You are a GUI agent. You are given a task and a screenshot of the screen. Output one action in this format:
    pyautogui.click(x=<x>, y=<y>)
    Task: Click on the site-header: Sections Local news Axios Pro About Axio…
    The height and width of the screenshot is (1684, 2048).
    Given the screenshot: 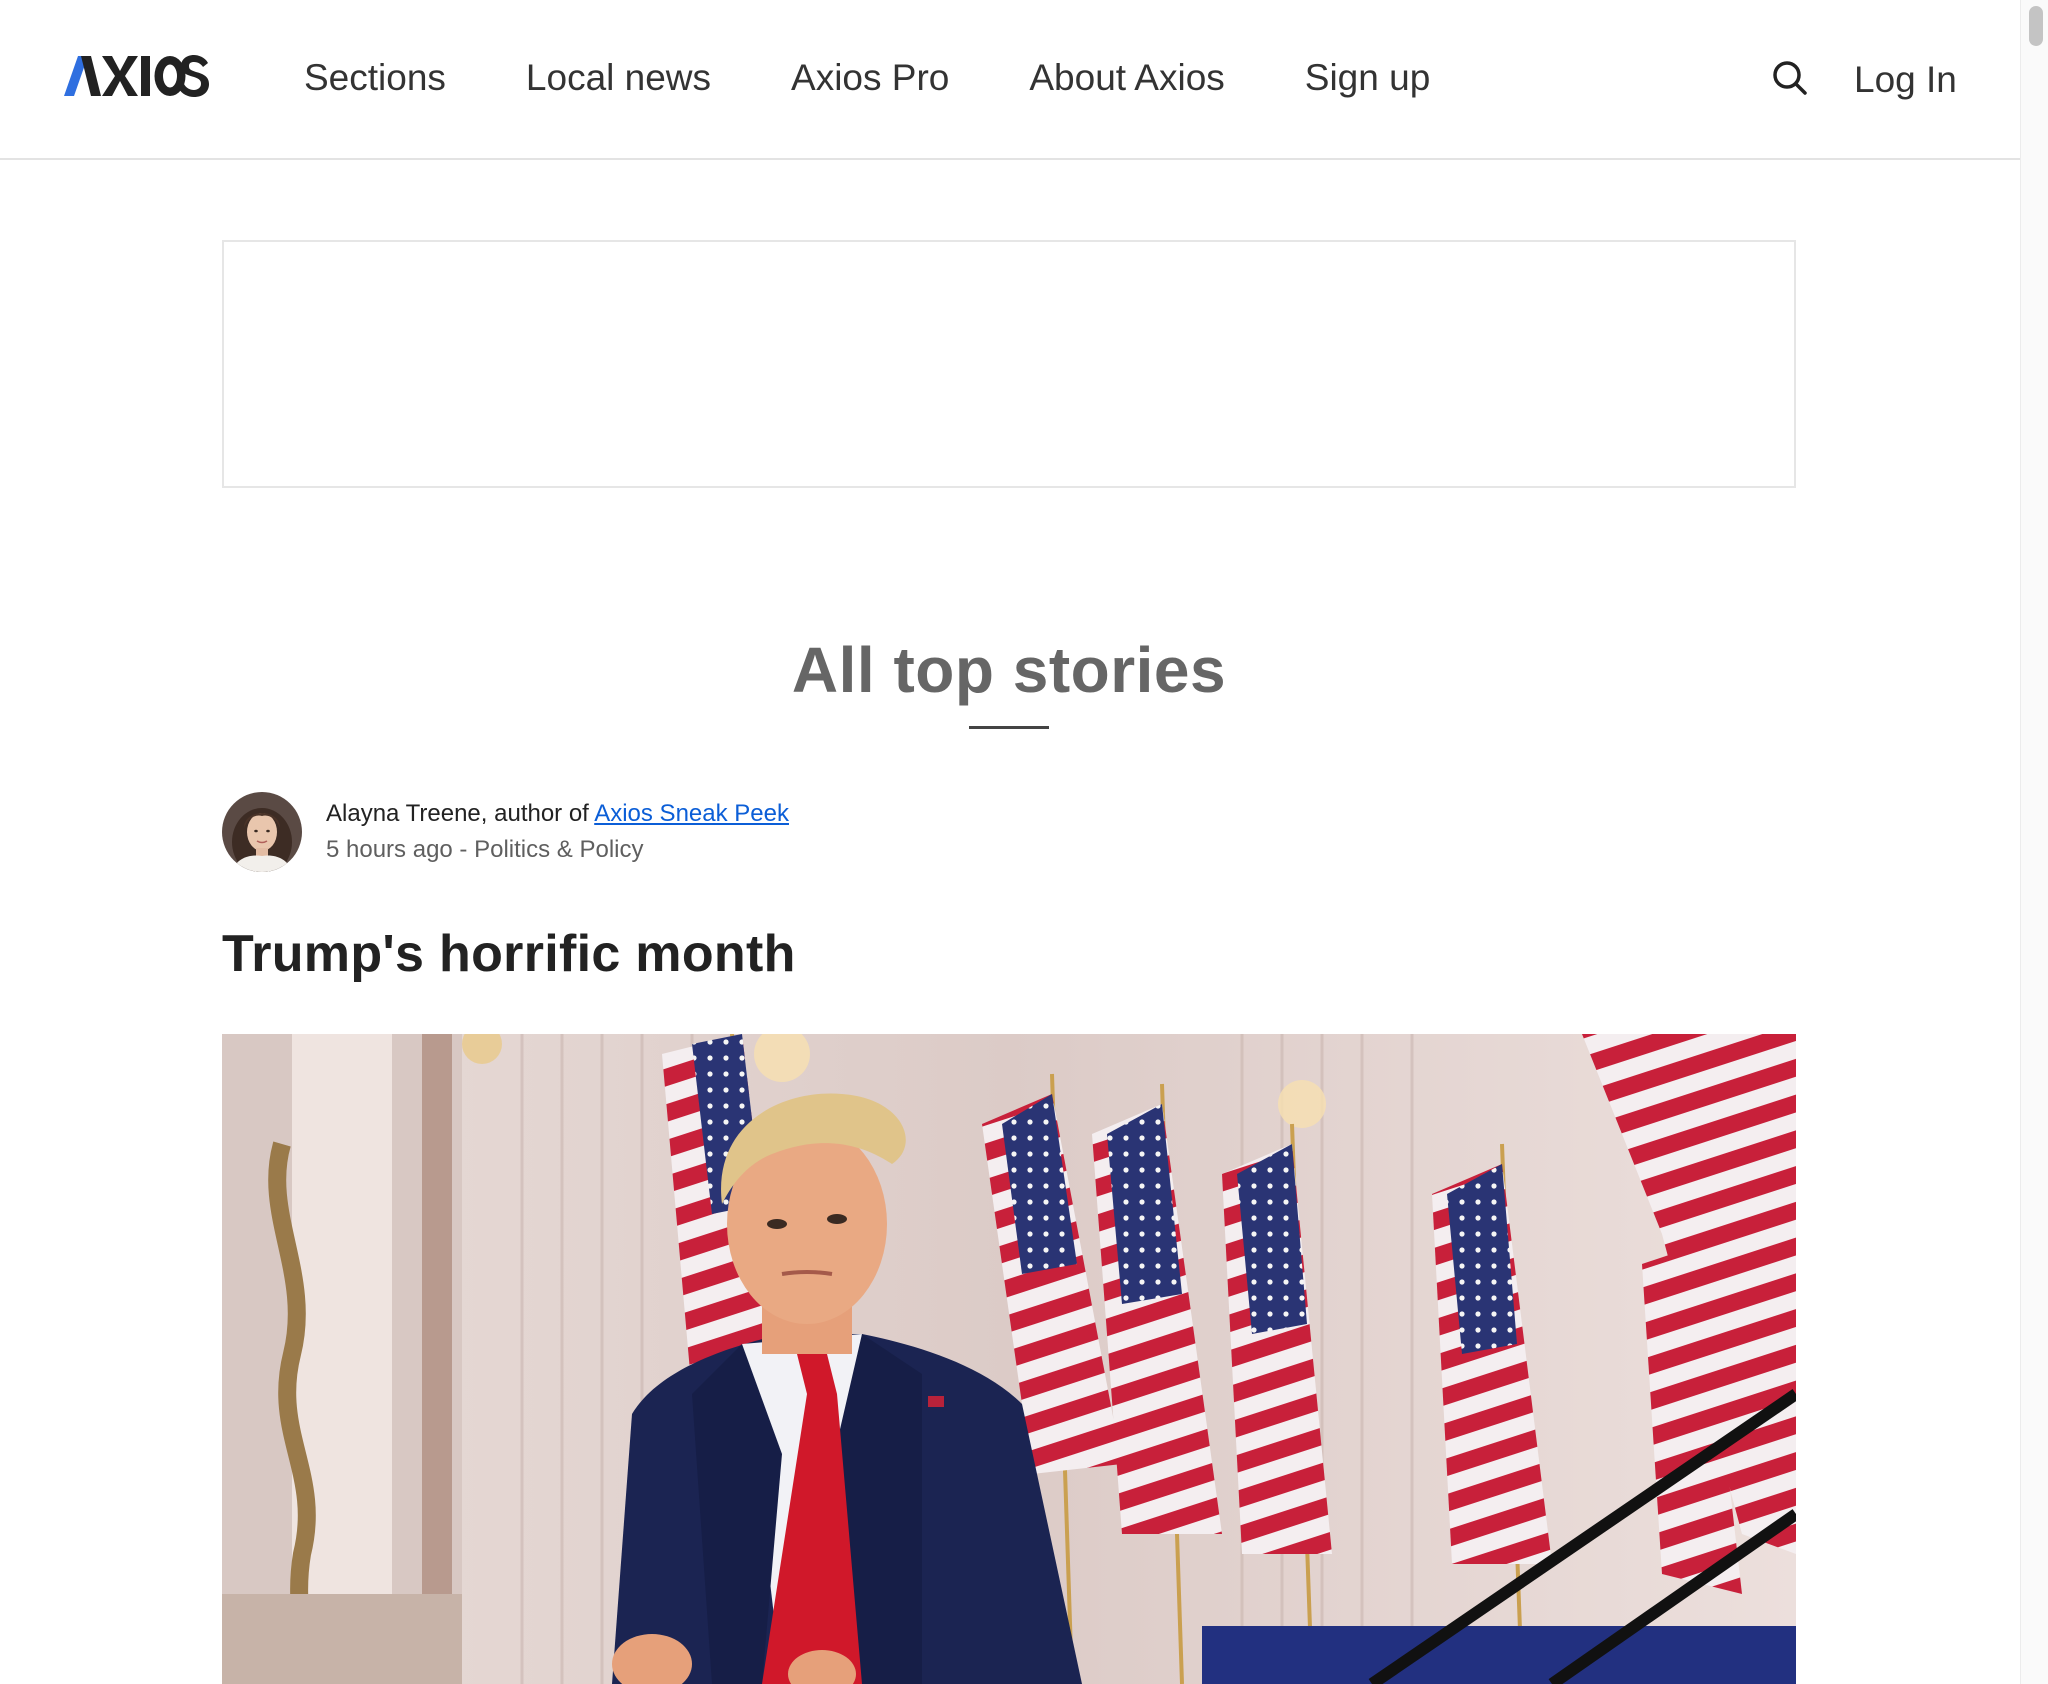 What is the action you would take?
    pyautogui.click(x=1010, y=80)
    